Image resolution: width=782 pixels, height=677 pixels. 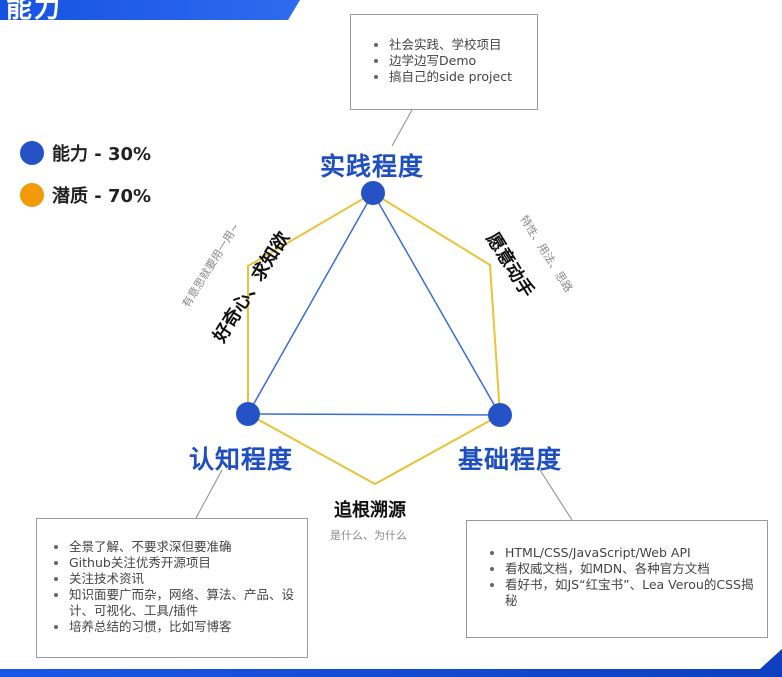 I want to click on list-item: 搞自己的side project, so click(x=459, y=77).